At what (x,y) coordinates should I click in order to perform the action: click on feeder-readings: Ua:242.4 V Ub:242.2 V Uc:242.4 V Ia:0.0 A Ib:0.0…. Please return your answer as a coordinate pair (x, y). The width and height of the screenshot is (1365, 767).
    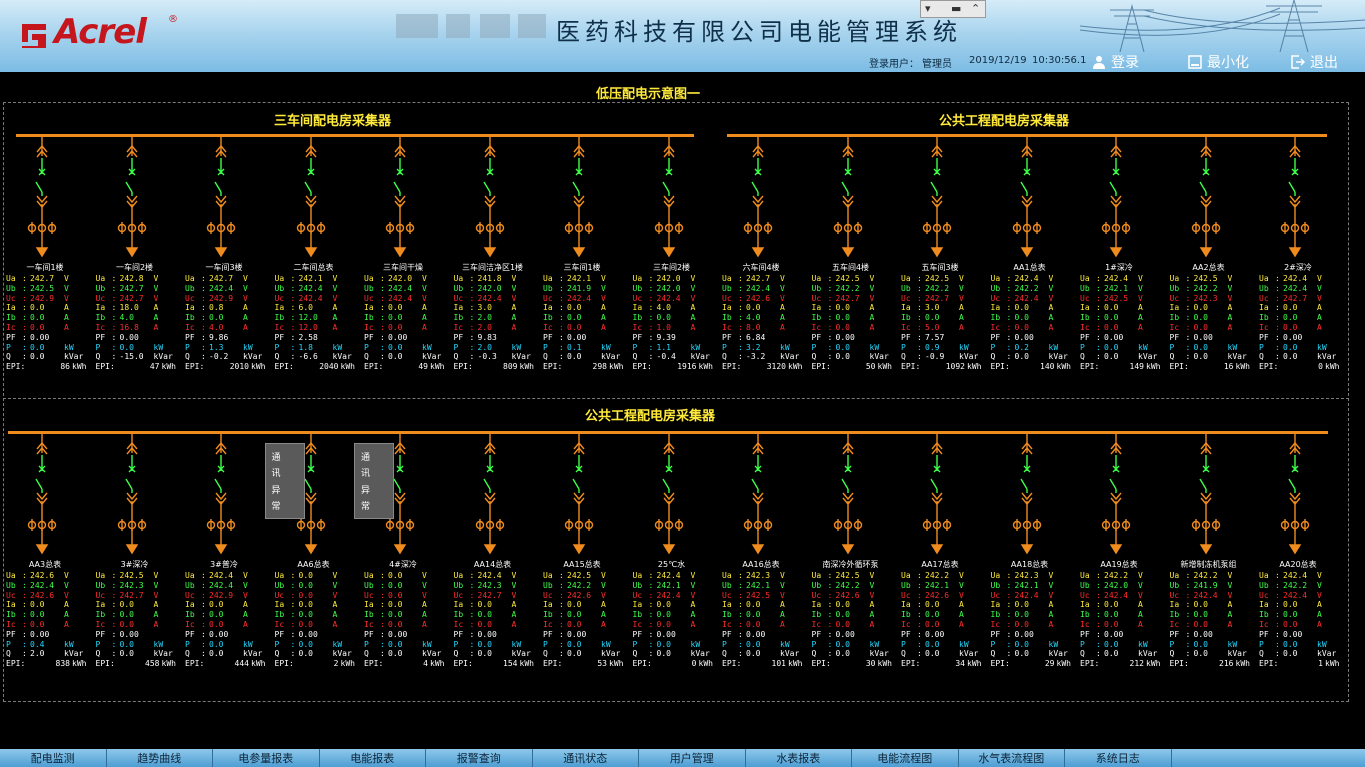
    Looking at the image, I should click on (1302, 620).